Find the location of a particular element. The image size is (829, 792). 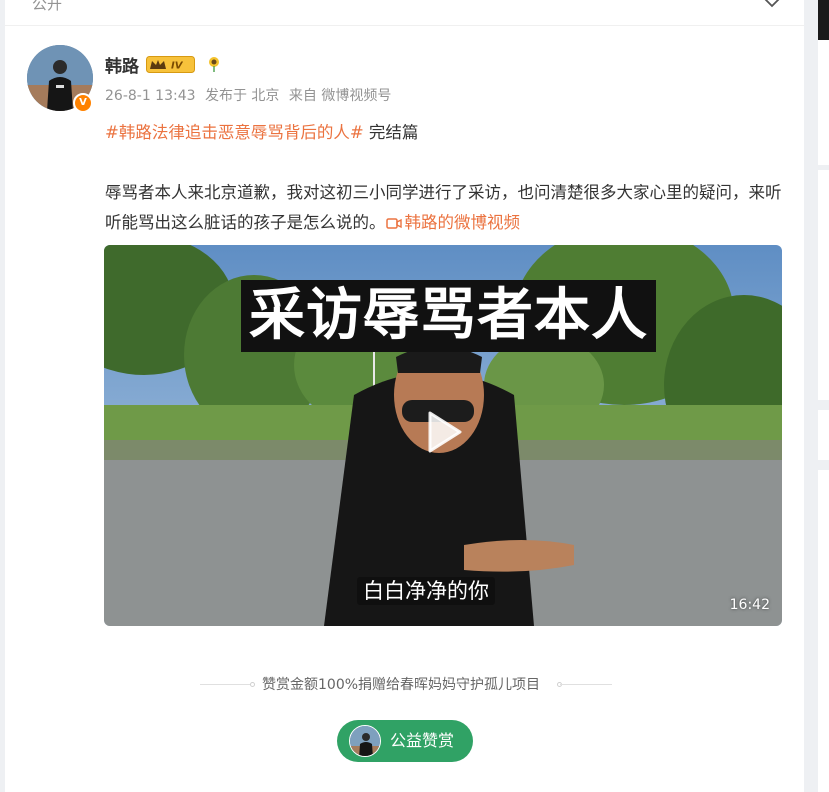

reward-avatar is located at coordinates (365, 741).